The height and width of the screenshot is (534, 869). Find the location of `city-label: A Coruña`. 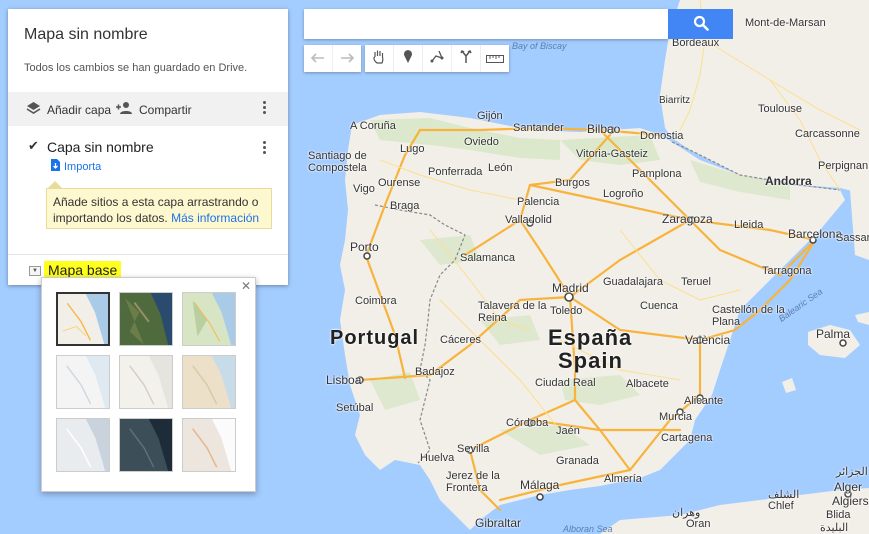

city-label: A Coruña is located at coordinates (373, 126).